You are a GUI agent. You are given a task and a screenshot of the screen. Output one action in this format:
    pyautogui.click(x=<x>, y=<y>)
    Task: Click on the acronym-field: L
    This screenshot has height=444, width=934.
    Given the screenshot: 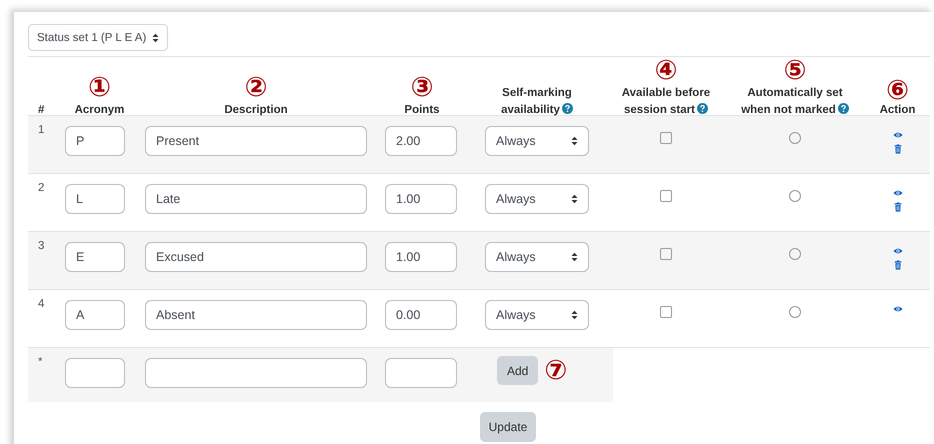 What is the action you would take?
    pyautogui.click(x=95, y=199)
    